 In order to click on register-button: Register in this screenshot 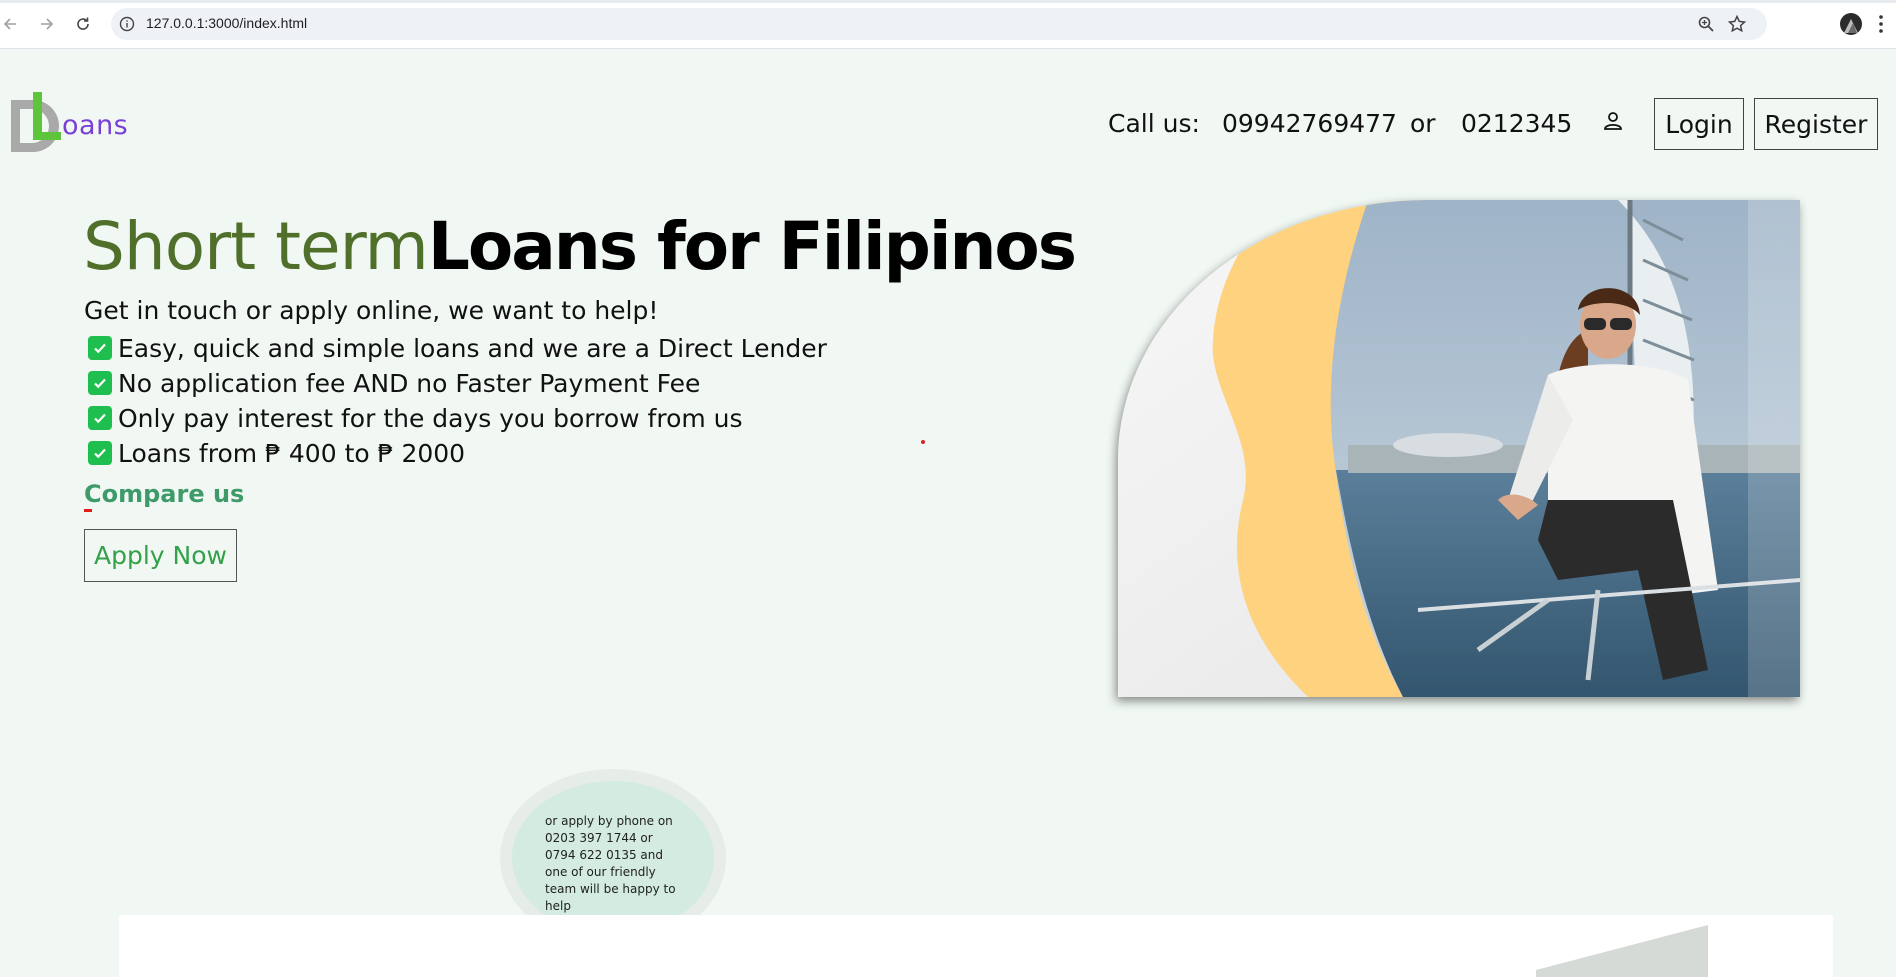, I will do `click(1816, 124)`.